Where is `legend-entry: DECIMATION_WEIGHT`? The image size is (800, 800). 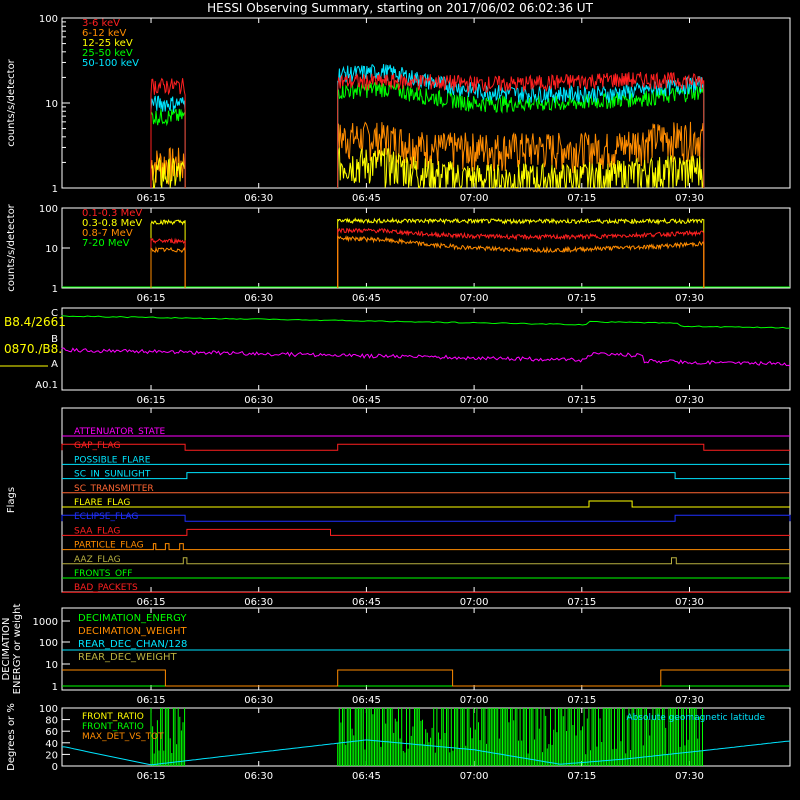 legend-entry: DECIMATION_WEIGHT is located at coordinates (132, 631).